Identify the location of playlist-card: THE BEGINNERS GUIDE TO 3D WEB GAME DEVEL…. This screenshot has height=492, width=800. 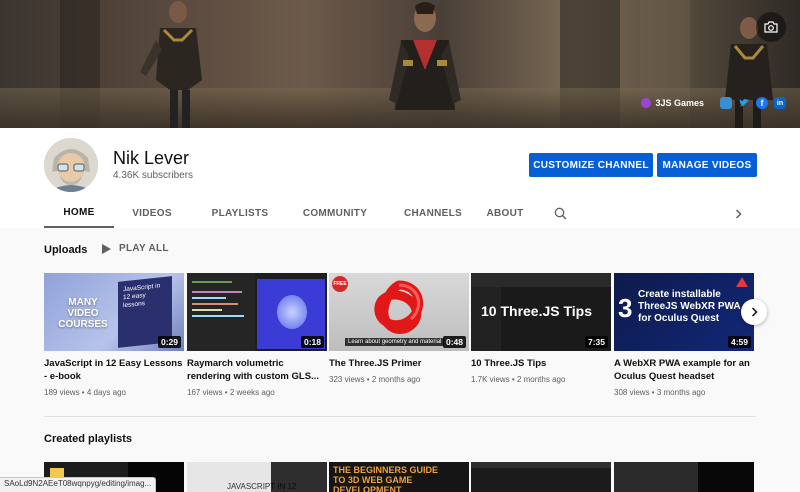
(399, 477).